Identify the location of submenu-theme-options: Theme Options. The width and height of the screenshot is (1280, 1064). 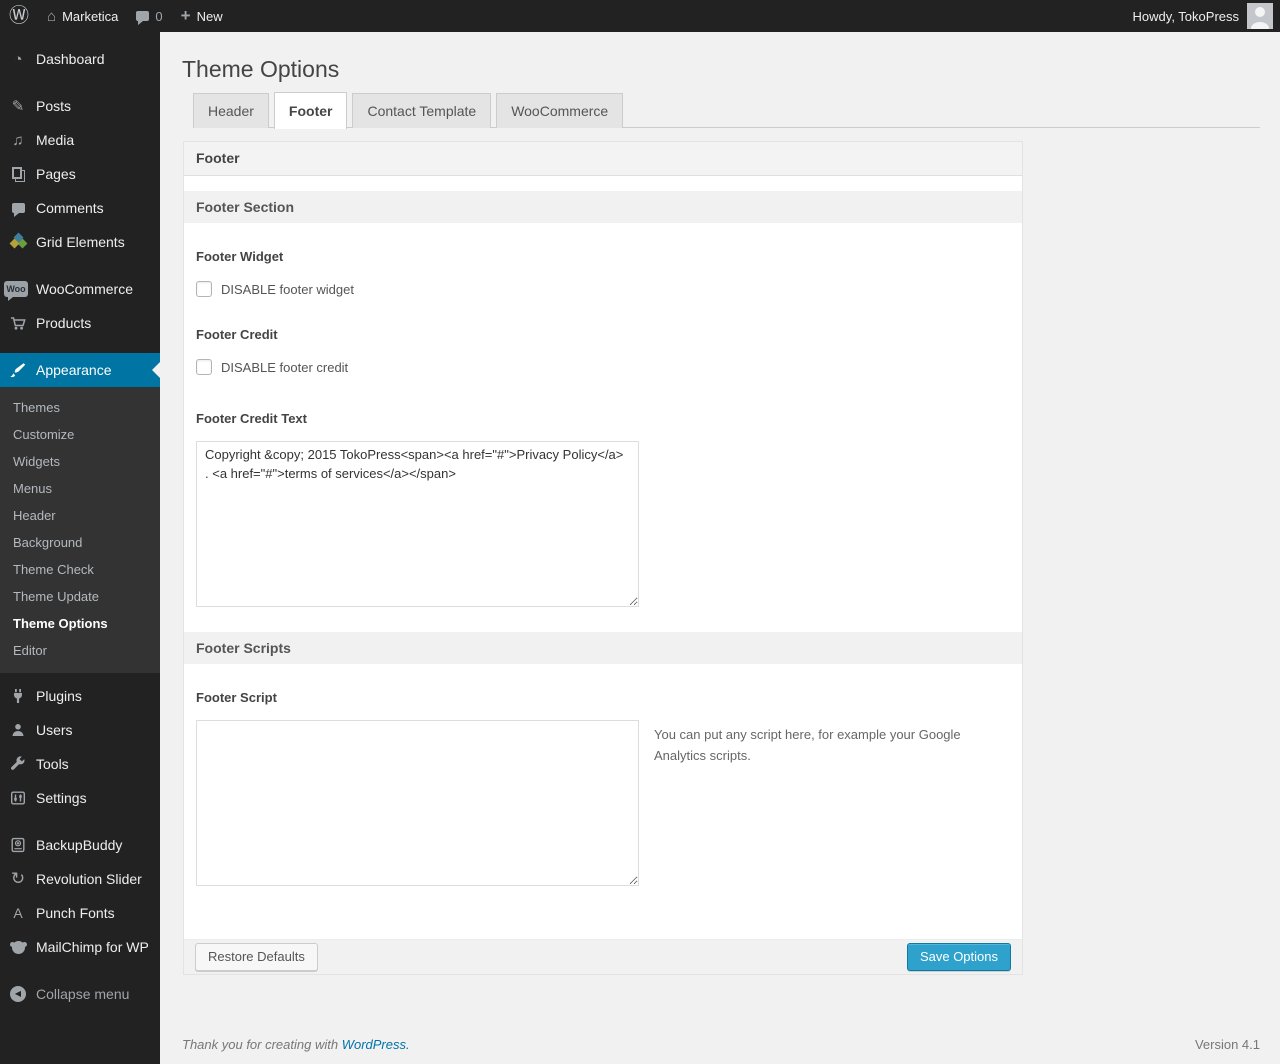
(80, 623).